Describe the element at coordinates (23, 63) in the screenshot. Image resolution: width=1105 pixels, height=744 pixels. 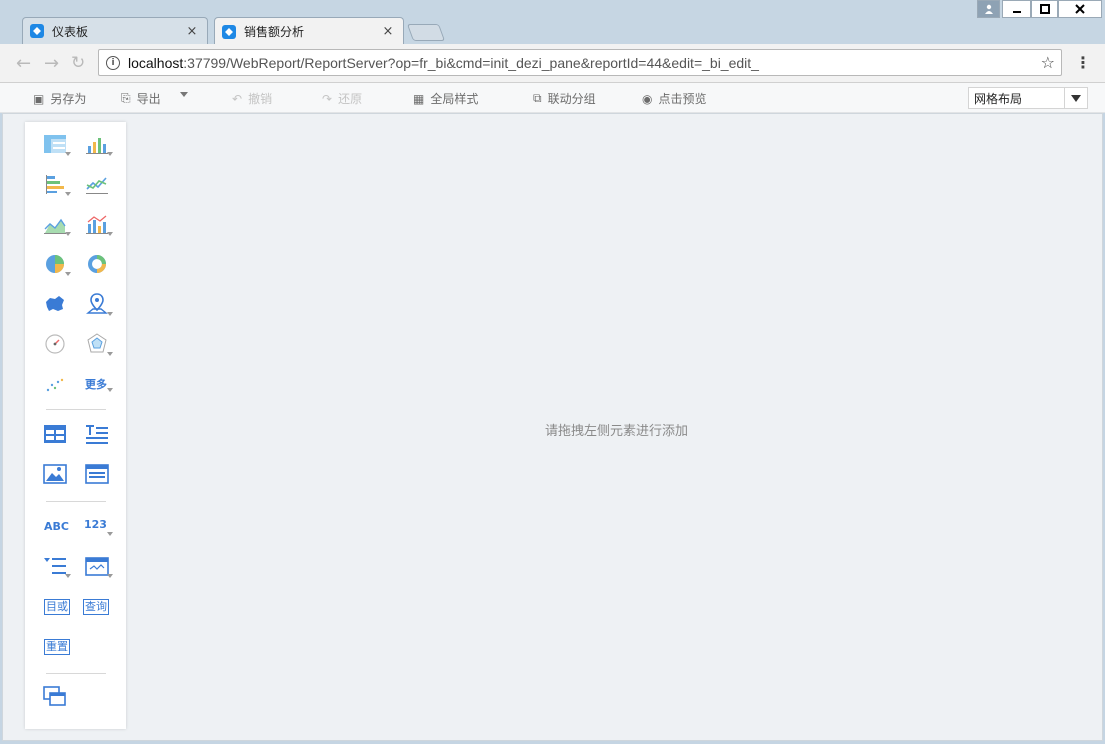
I see `back-icon: ←` at that location.